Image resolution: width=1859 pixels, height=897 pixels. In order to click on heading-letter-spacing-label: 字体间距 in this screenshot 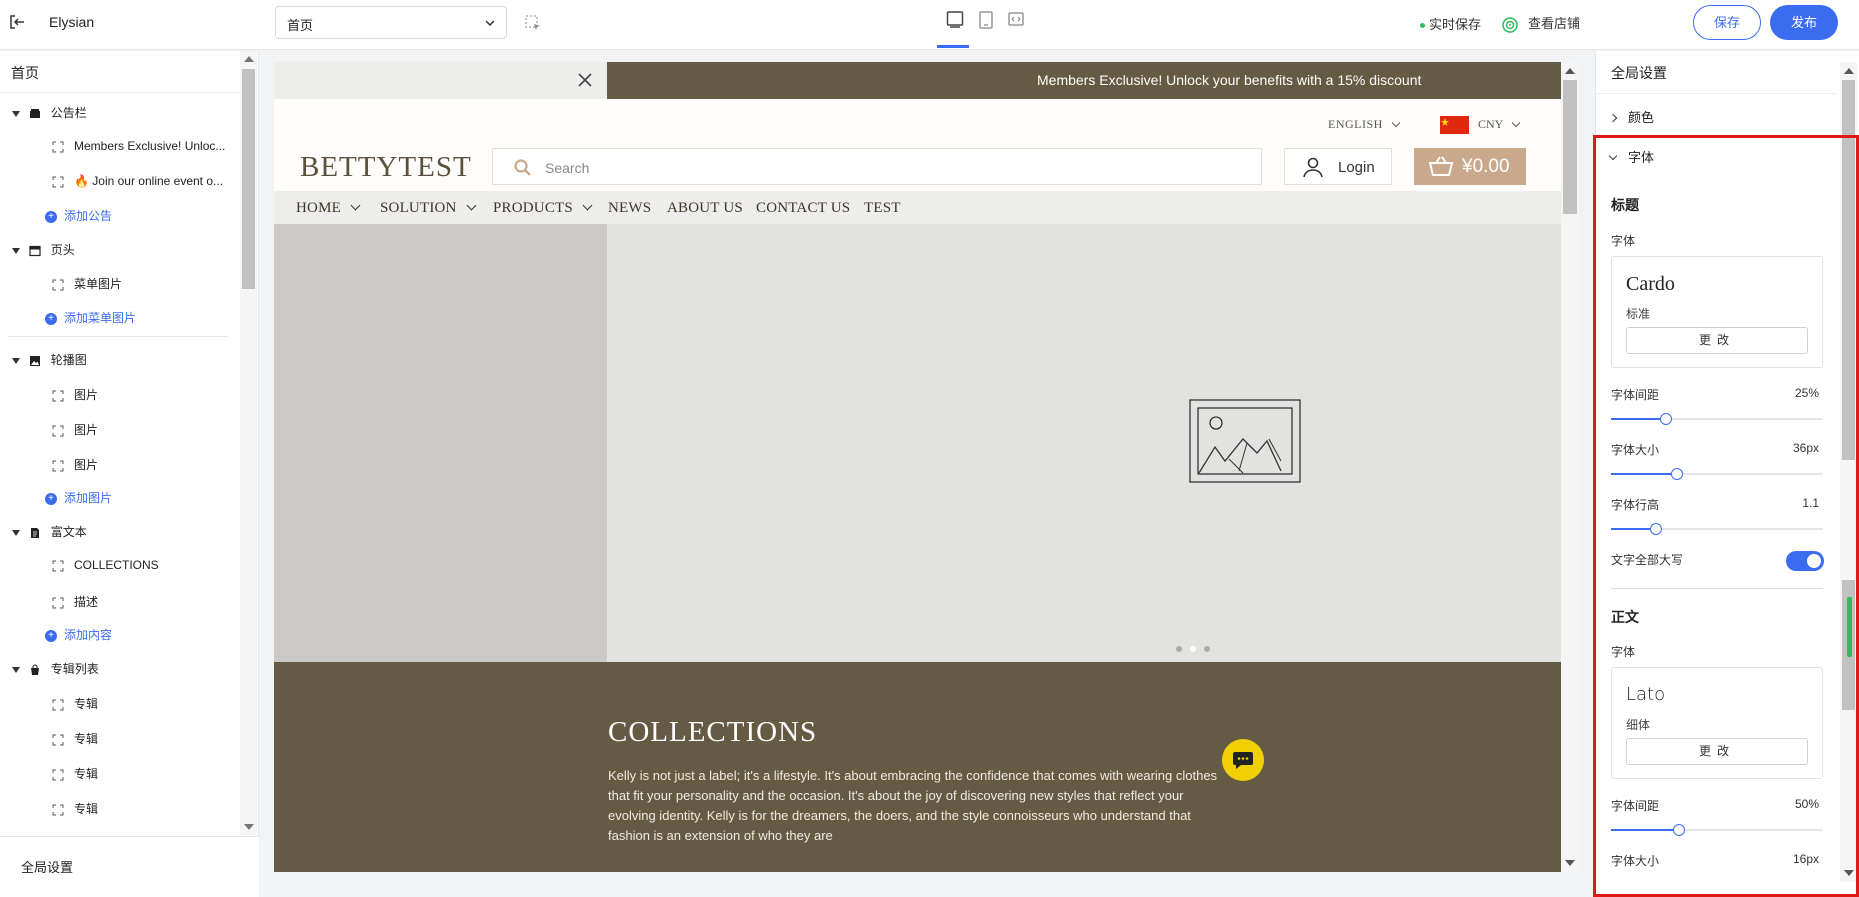, I will do `click(1635, 395)`.